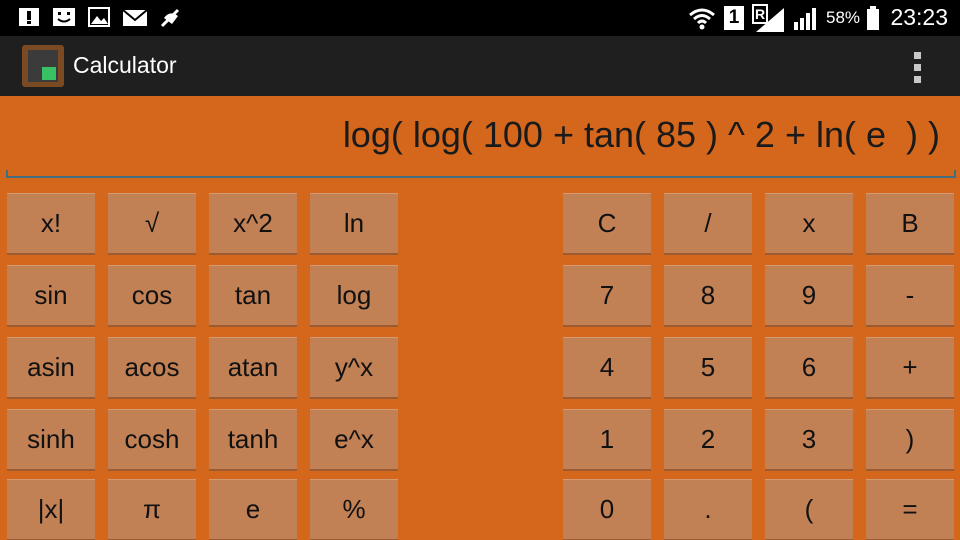  I want to click on digit-9-button: 9, so click(809, 295).